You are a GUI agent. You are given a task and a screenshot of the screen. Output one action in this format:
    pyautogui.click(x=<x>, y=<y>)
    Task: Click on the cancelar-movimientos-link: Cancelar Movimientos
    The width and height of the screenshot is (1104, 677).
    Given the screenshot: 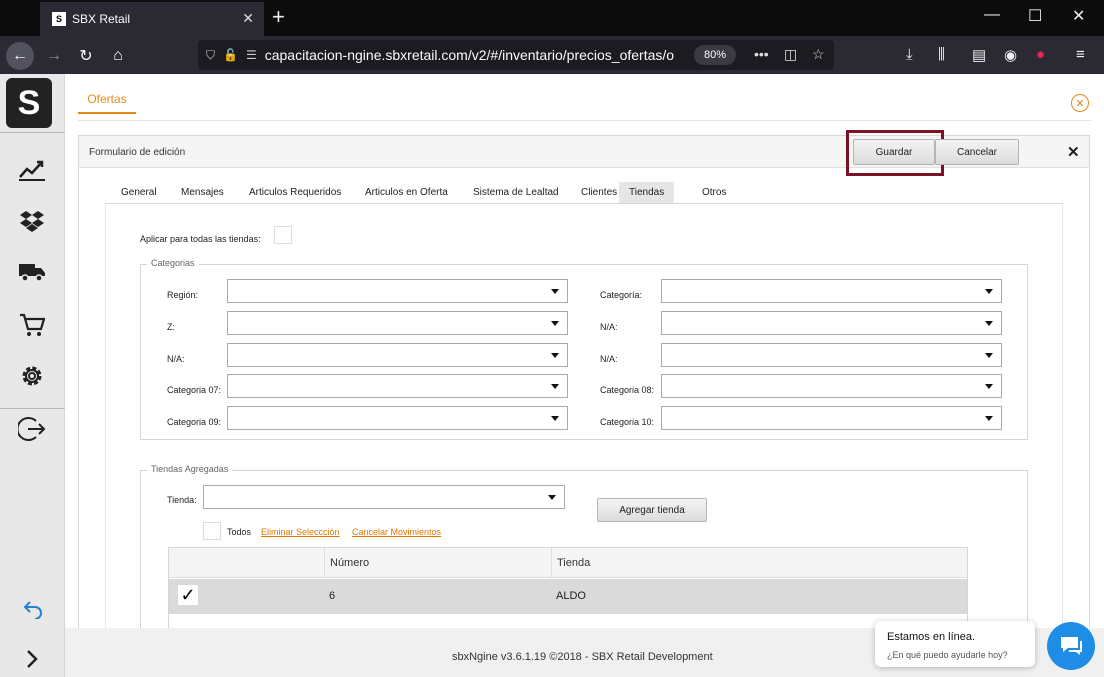 What is the action you would take?
    pyautogui.click(x=396, y=532)
    